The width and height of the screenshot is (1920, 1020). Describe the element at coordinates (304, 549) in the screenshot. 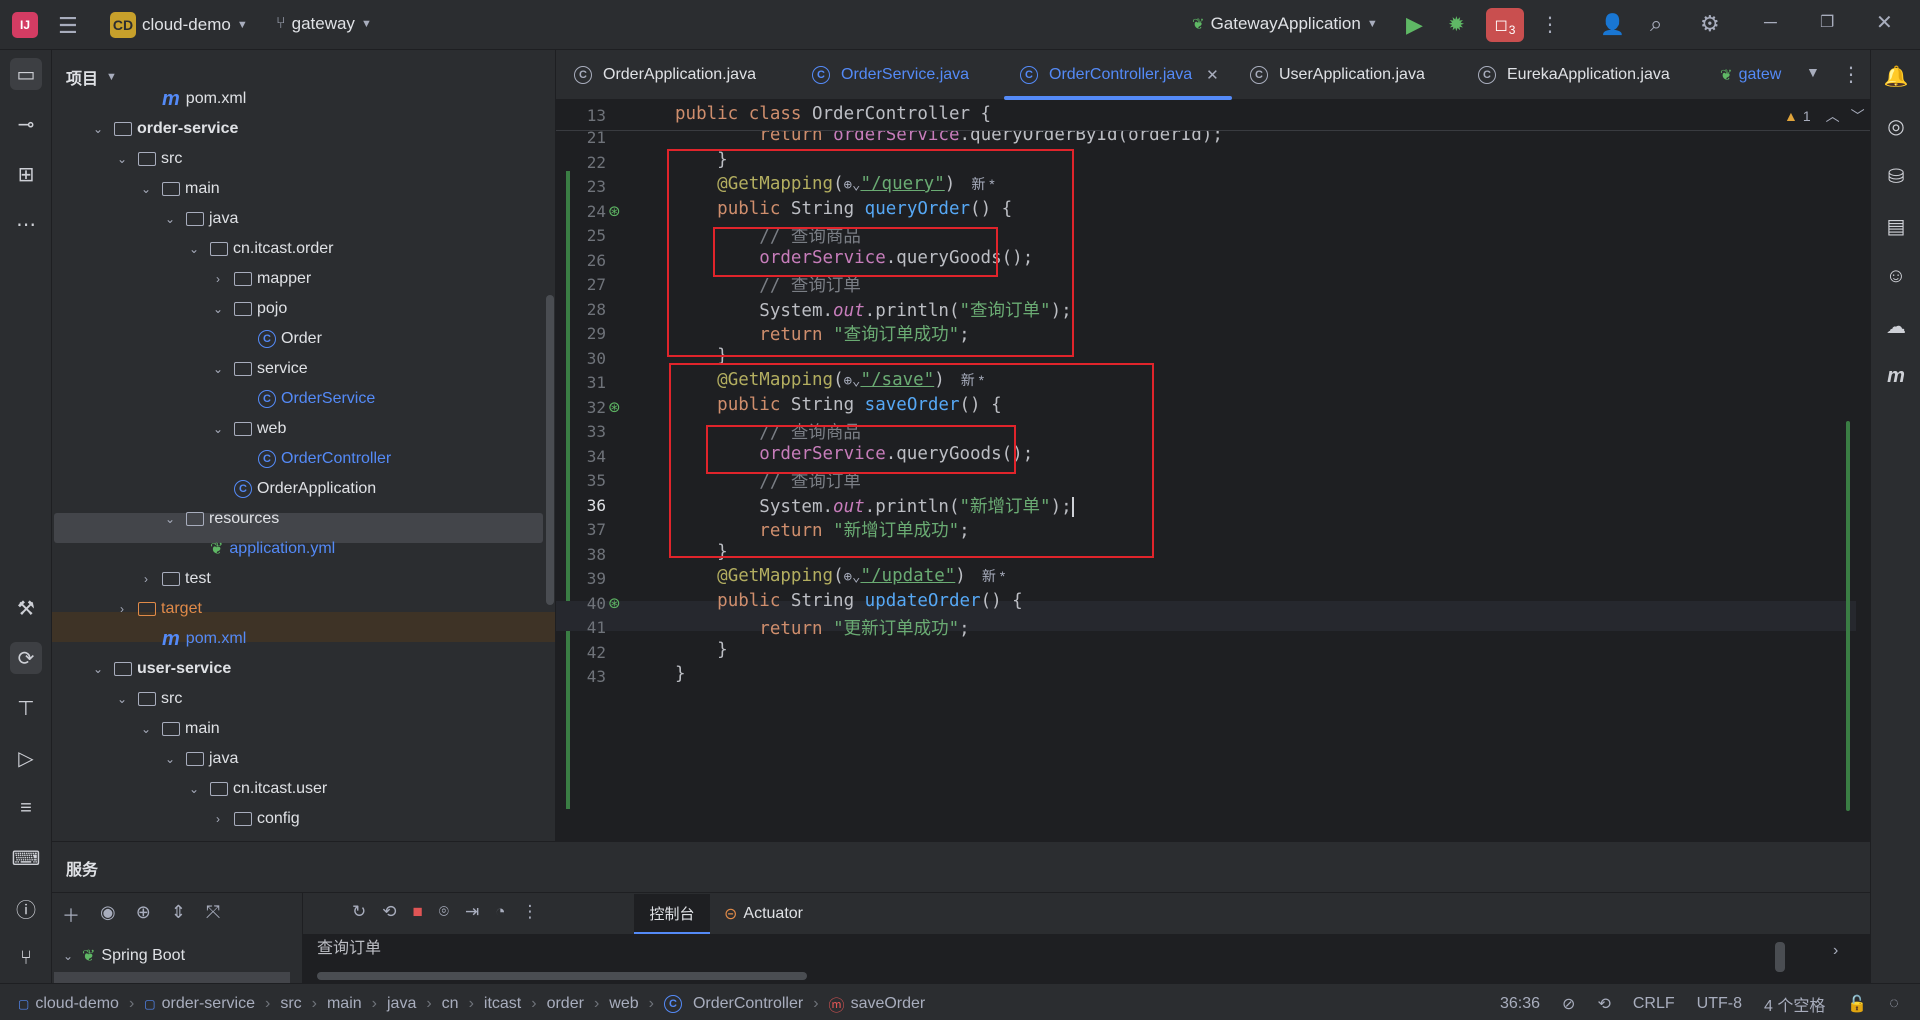

I see `tree-item-application-yml: ❦ application.yml` at that location.